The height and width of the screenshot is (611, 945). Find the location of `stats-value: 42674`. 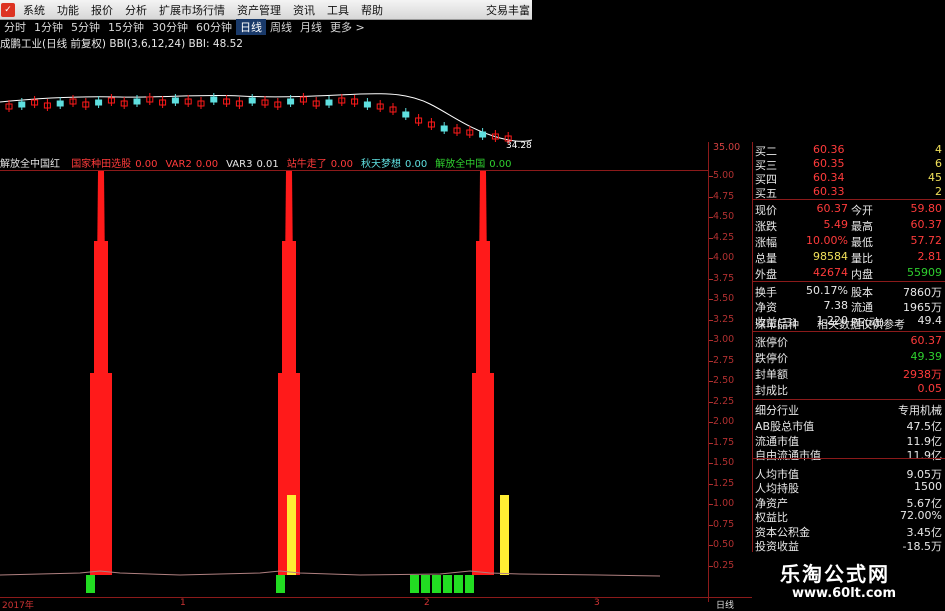

stats-value: 42674 is located at coordinates (830, 272).